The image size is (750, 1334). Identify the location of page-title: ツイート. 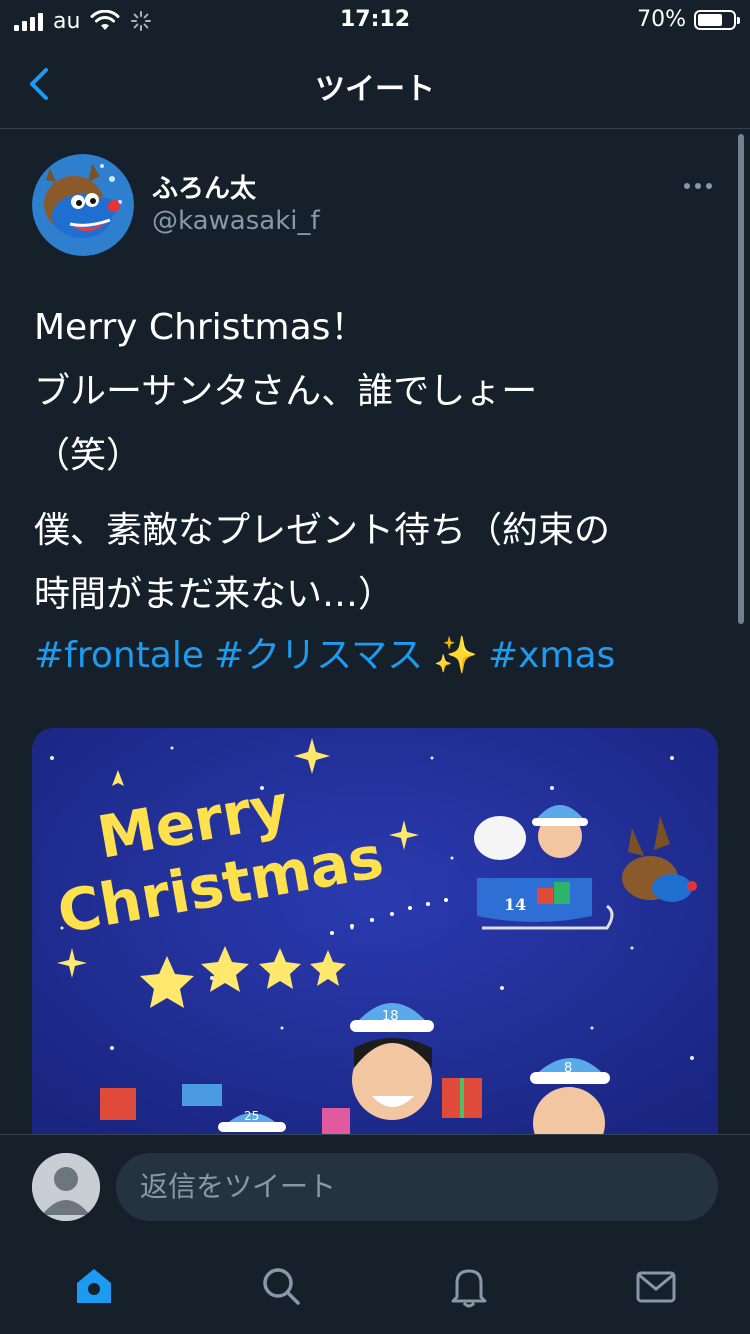
(375, 89).